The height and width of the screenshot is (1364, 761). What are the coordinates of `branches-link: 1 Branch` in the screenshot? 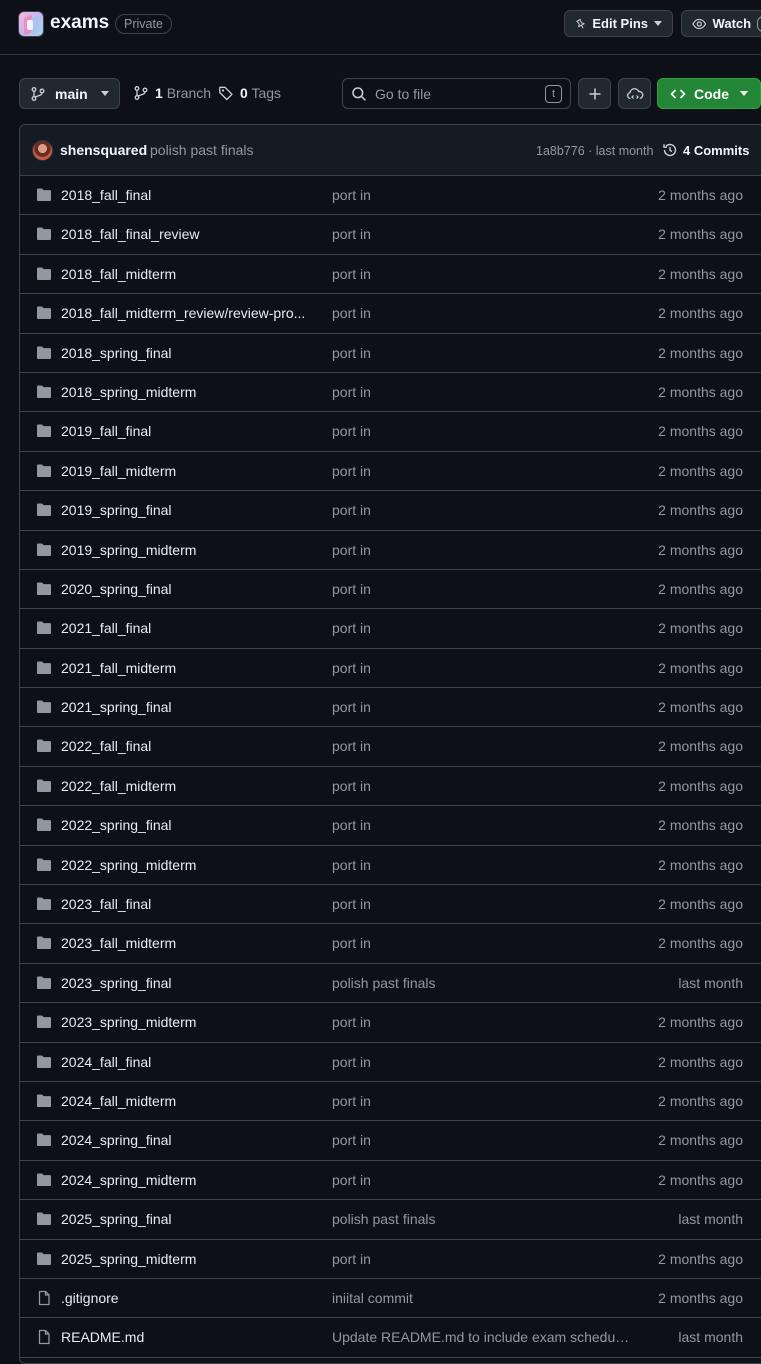 It's located at (172, 93).